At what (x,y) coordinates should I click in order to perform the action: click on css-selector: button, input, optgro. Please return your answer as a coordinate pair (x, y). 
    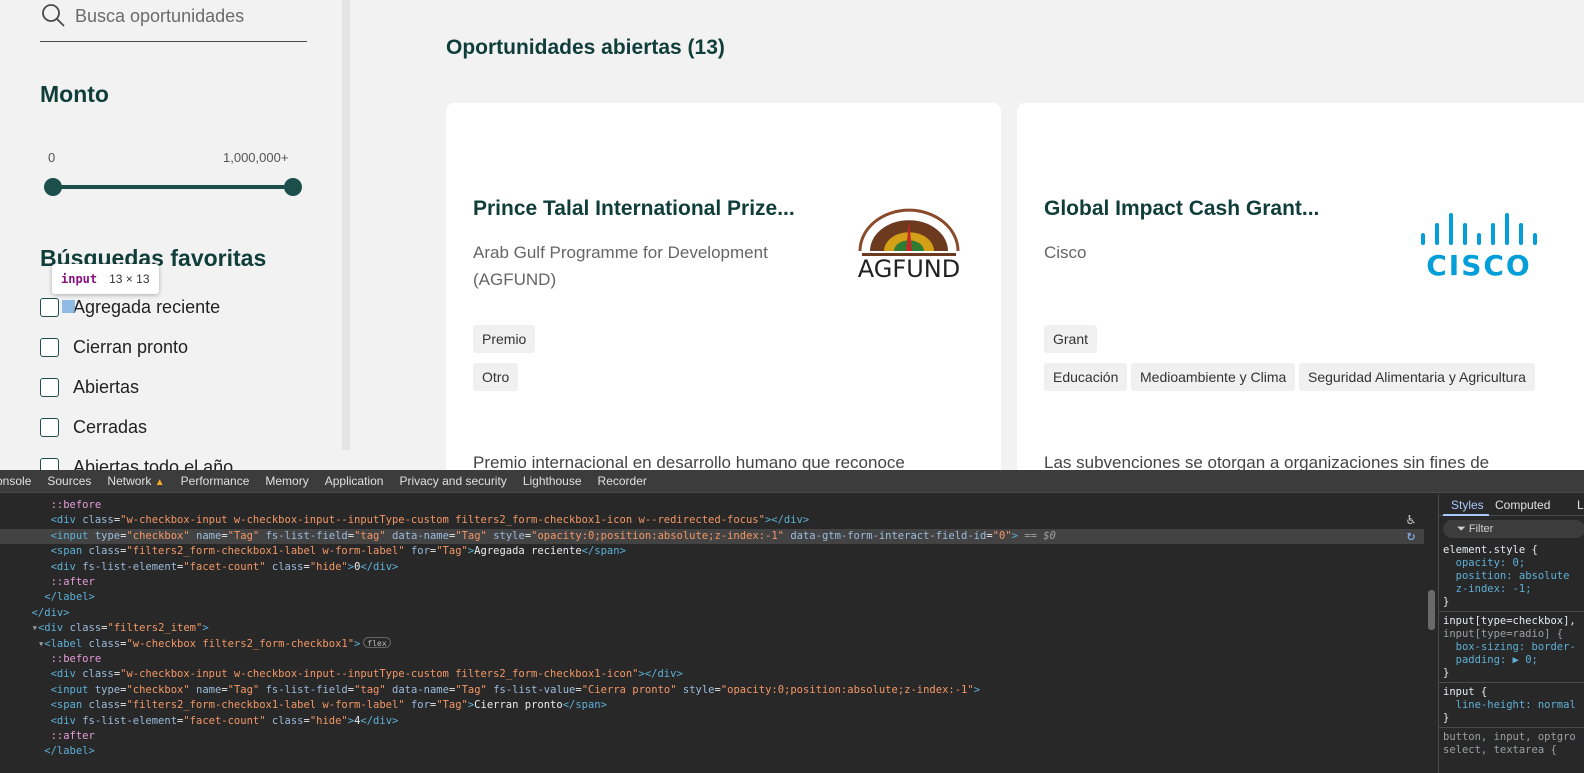
    Looking at the image, I should click on (1513, 737).